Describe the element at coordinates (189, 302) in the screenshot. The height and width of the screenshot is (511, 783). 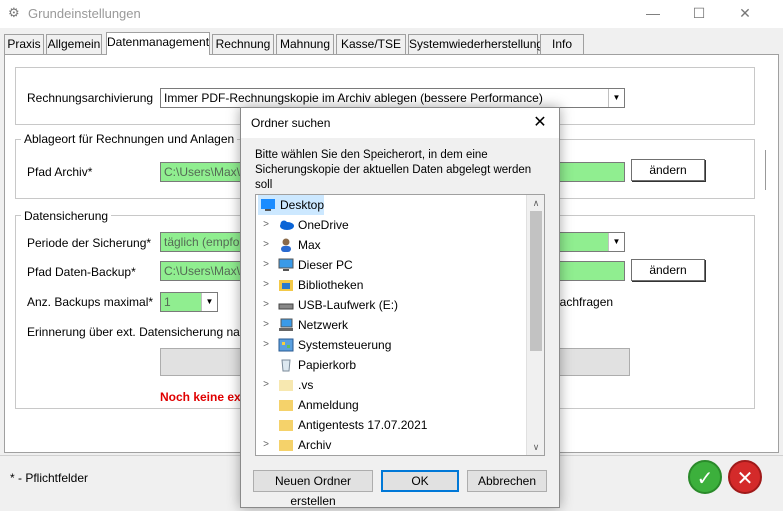
I see `backup-max-select: 1 ▼` at that location.